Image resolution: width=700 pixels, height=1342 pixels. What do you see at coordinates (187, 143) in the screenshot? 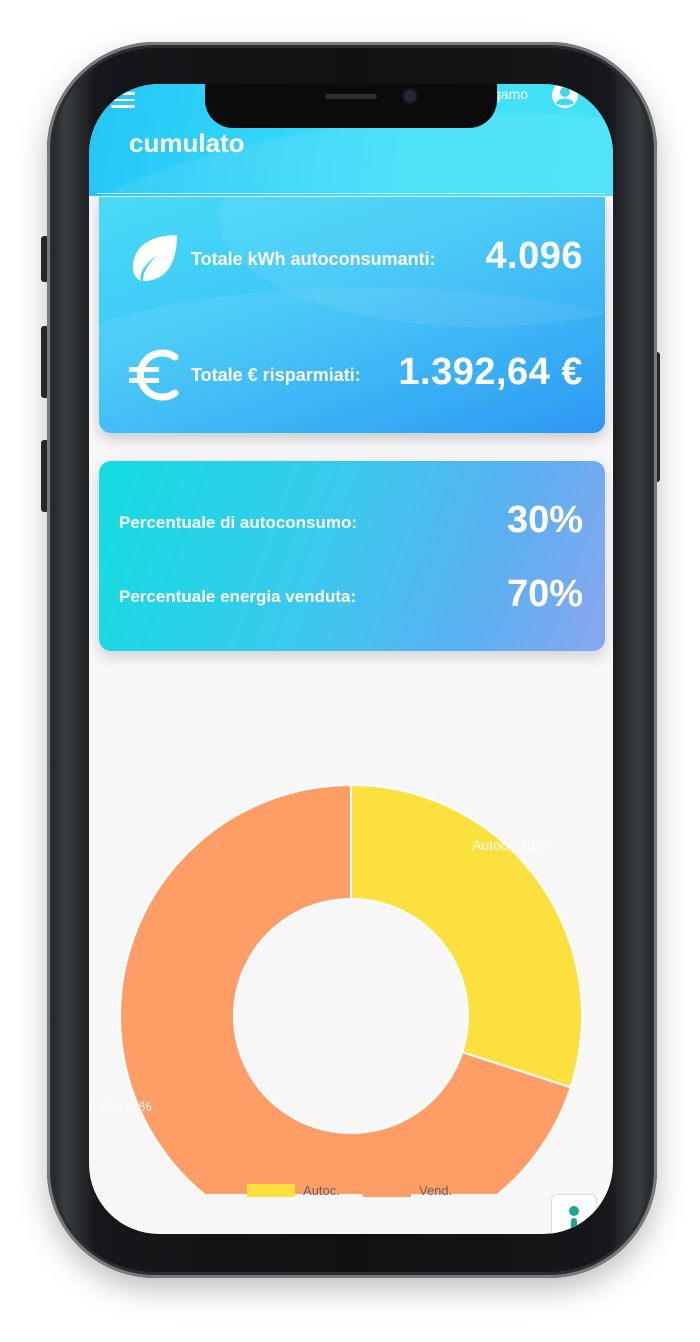
I see `page-title: cumulato` at bounding box center [187, 143].